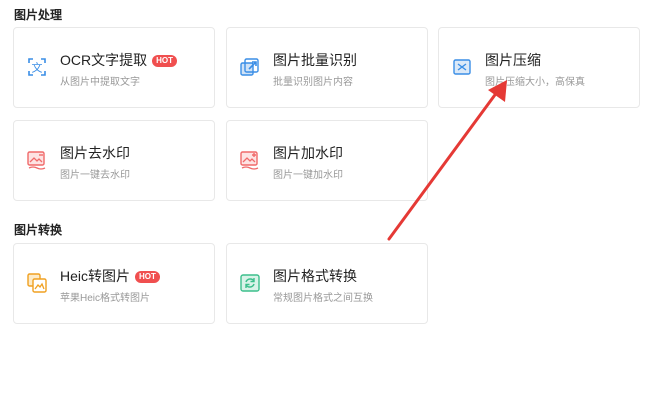 This screenshot has width=650, height=403. I want to click on section-title-image-conversion: 图片转换, so click(38, 230).